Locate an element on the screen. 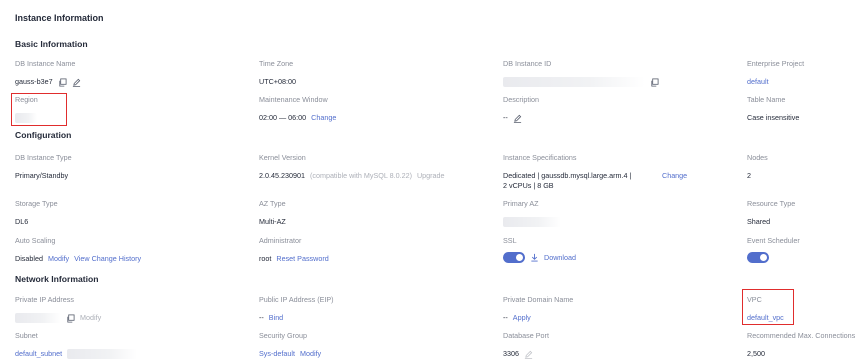  security-group-label: Security Group is located at coordinates (283, 335).